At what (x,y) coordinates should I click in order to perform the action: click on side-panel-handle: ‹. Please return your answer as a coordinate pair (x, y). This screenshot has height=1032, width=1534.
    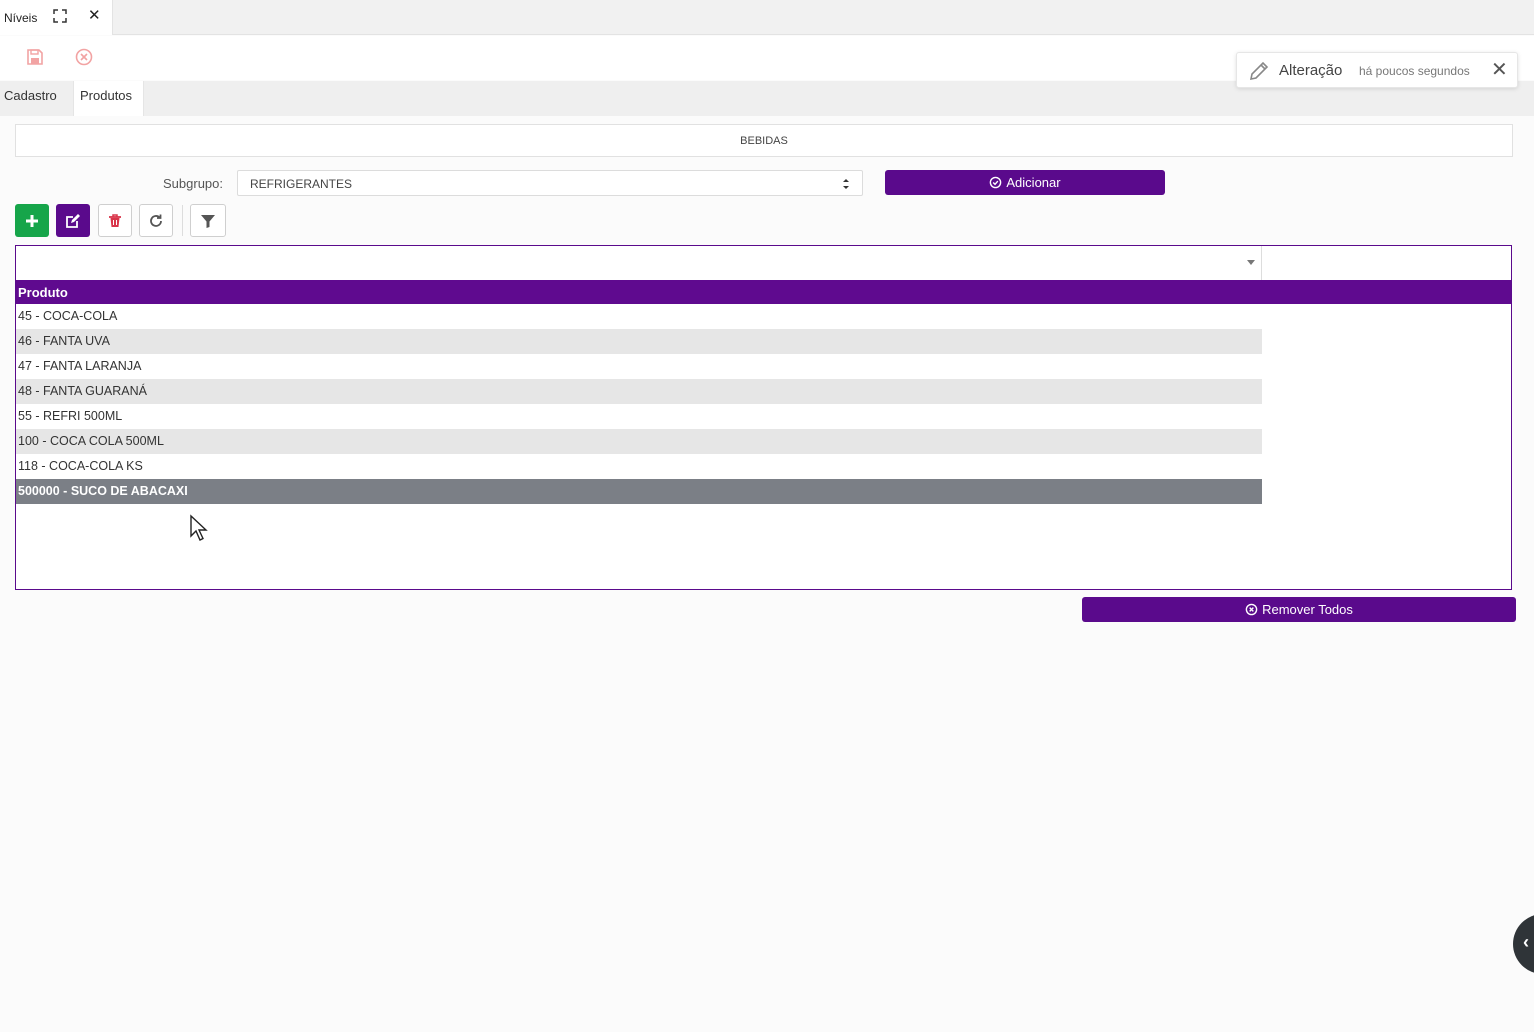
    Looking at the image, I should click on (1523, 944).